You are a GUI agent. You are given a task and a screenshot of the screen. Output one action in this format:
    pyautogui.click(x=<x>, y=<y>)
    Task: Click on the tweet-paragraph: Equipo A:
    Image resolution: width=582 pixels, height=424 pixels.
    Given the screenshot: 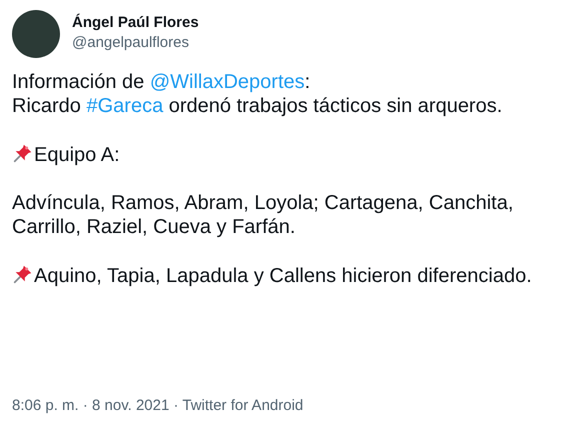 What is the action you would take?
    pyautogui.click(x=291, y=154)
    